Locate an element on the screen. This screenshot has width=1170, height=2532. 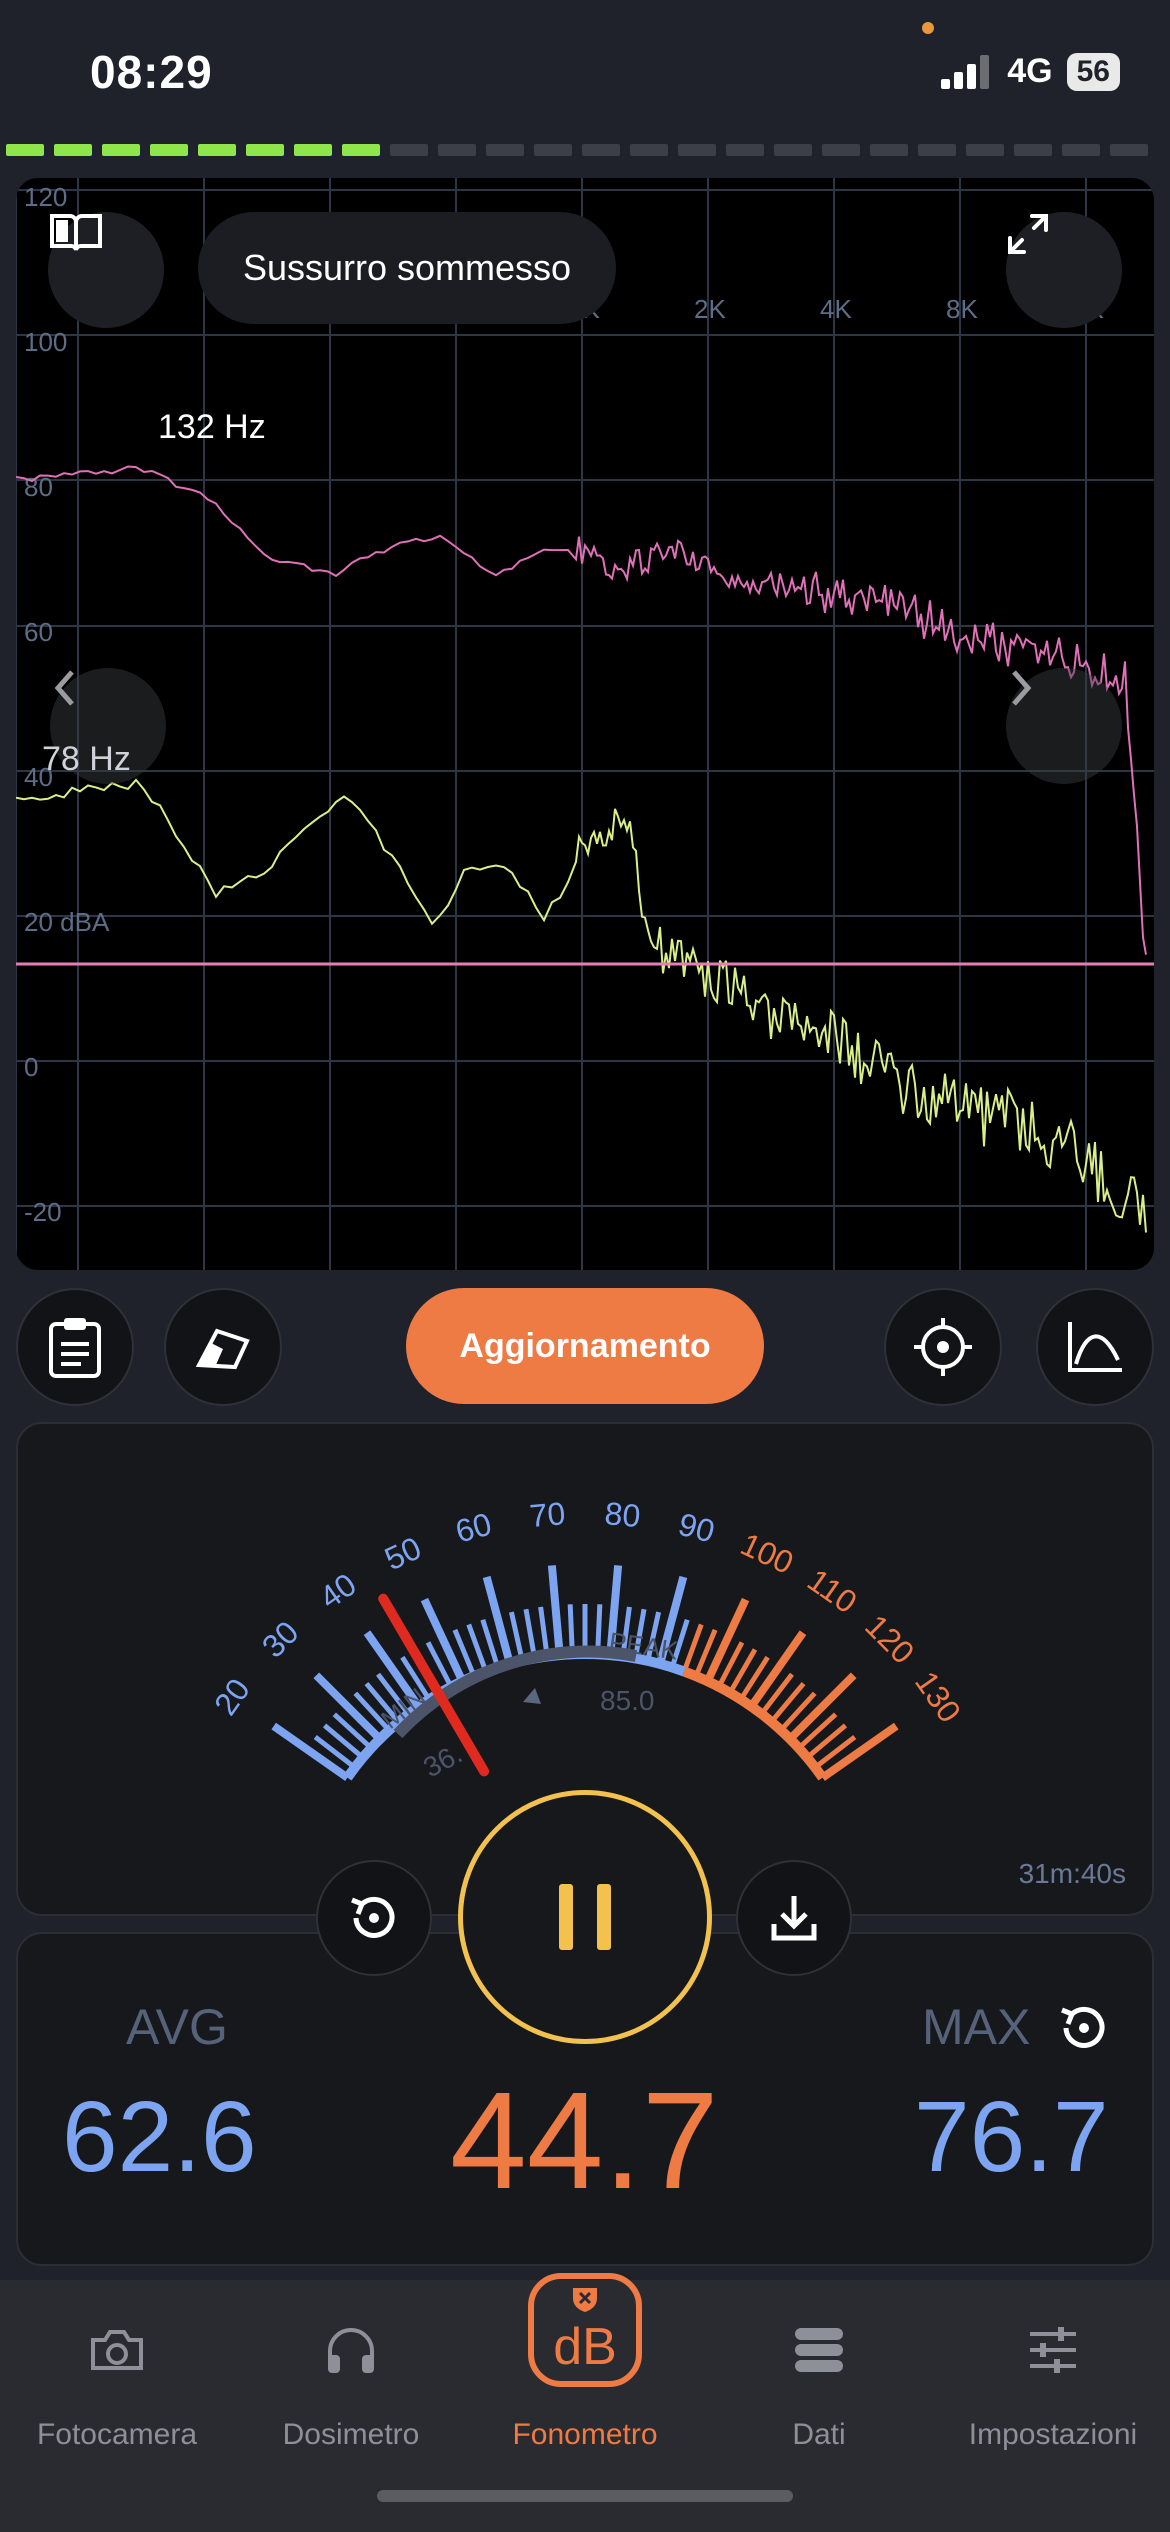
book-button is located at coordinates (106, 270).